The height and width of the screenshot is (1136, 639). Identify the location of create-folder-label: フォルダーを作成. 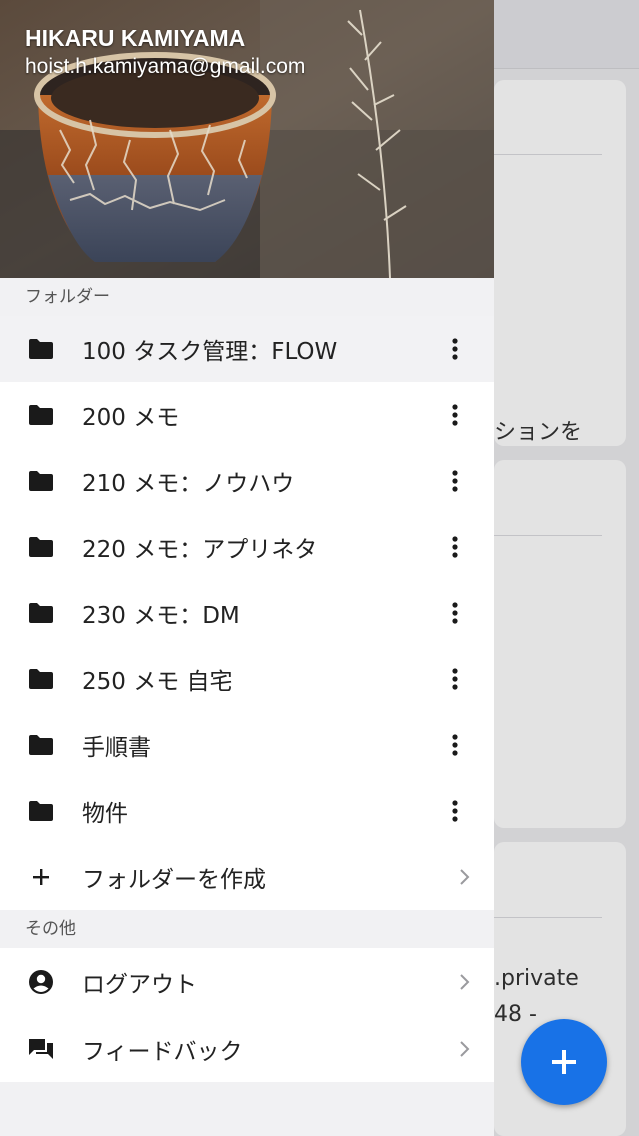
(174, 880).